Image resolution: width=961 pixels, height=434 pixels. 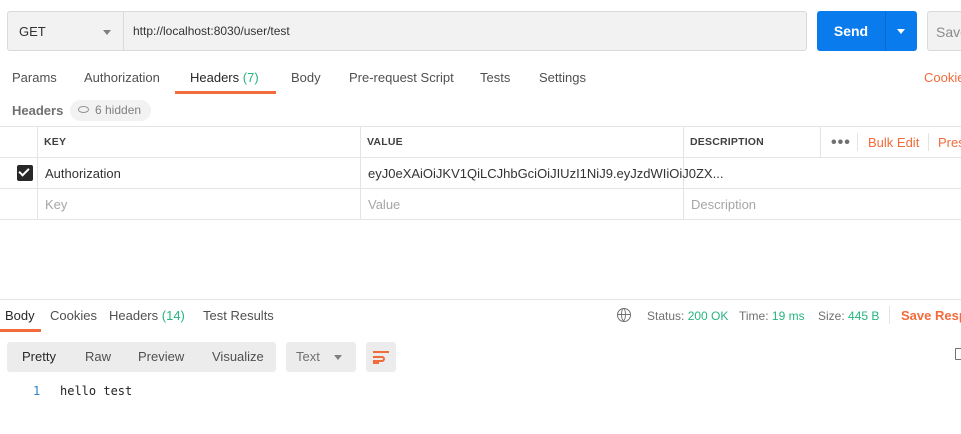 I want to click on tab-count: (7), so click(x=250, y=77).